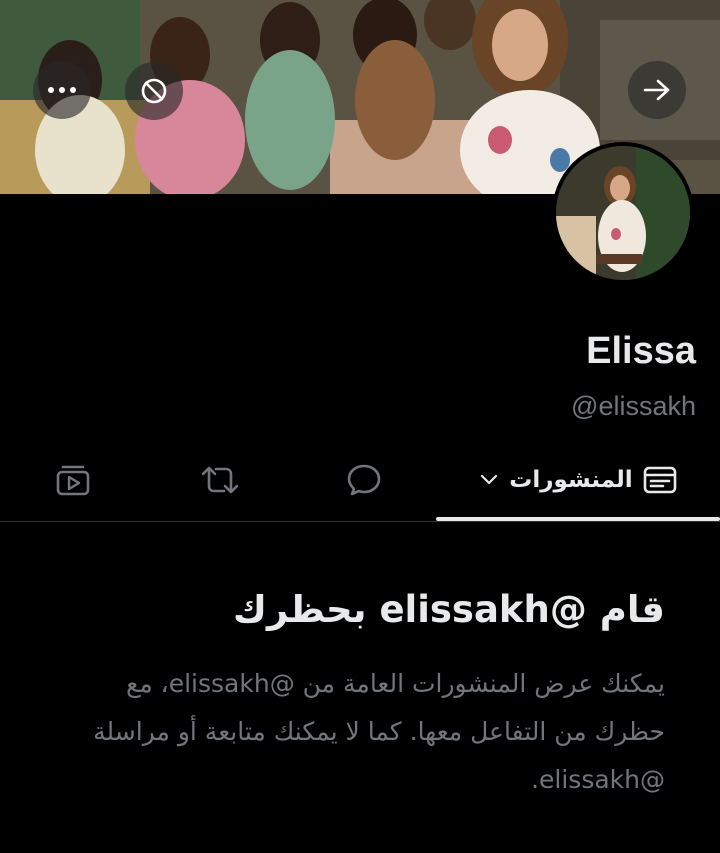 The width and height of the screenshot is (720, 853). I want to click on username-handle: @elissakh, so click(633, 406).